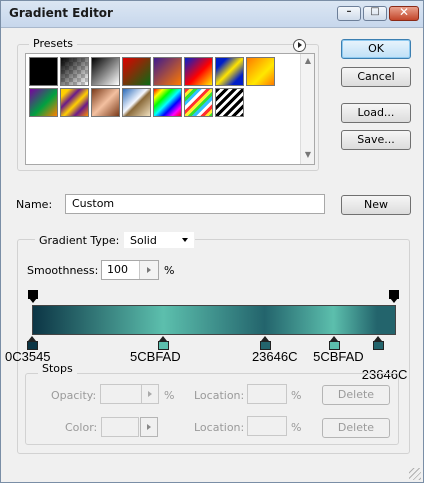 This screenshot has height=483, width=424. What do you see at coordinates (376, 77) in the screenshot?
I see `cancel-button: Cancel` at bounding box center [376, 77].